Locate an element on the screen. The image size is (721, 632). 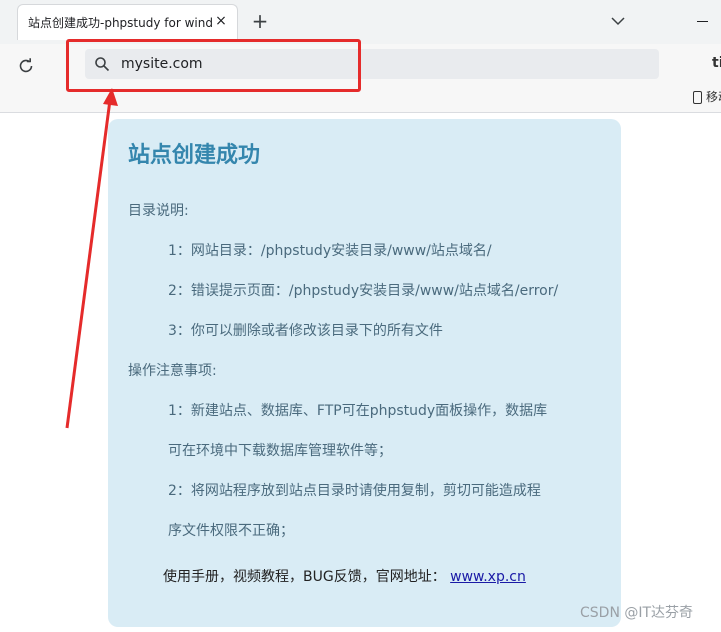
ops-line: 1：新建站点、数据库、FTP可在phpstudy面板操作，数据库 is located at coordinates (358, 411).